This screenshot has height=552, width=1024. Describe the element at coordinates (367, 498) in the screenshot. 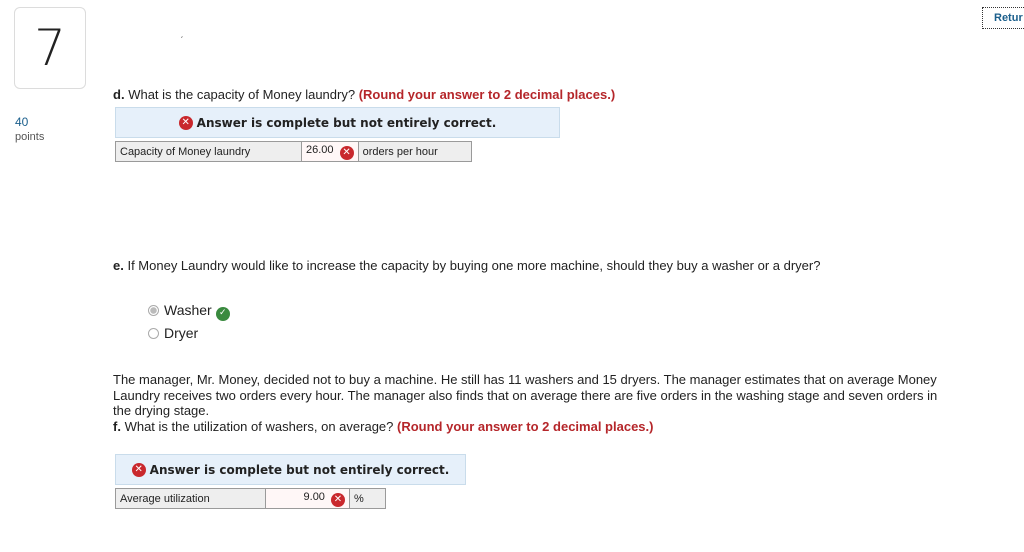

I see `utilization-unit: %` at that location.